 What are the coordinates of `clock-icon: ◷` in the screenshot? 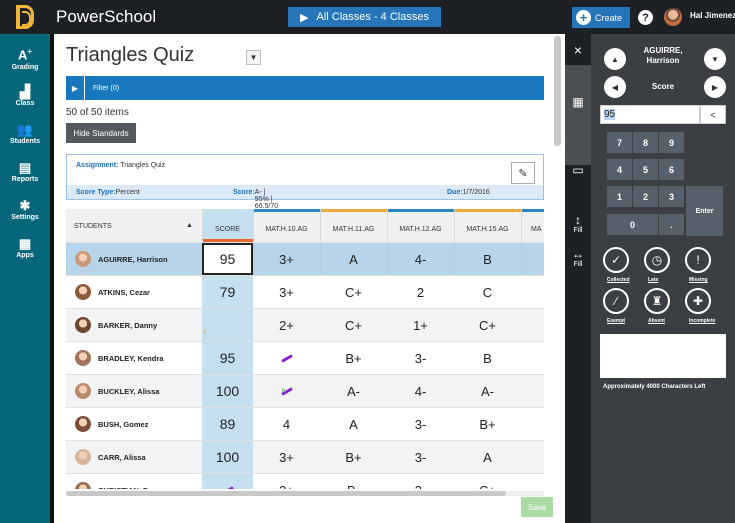 It's located at (657, 260).